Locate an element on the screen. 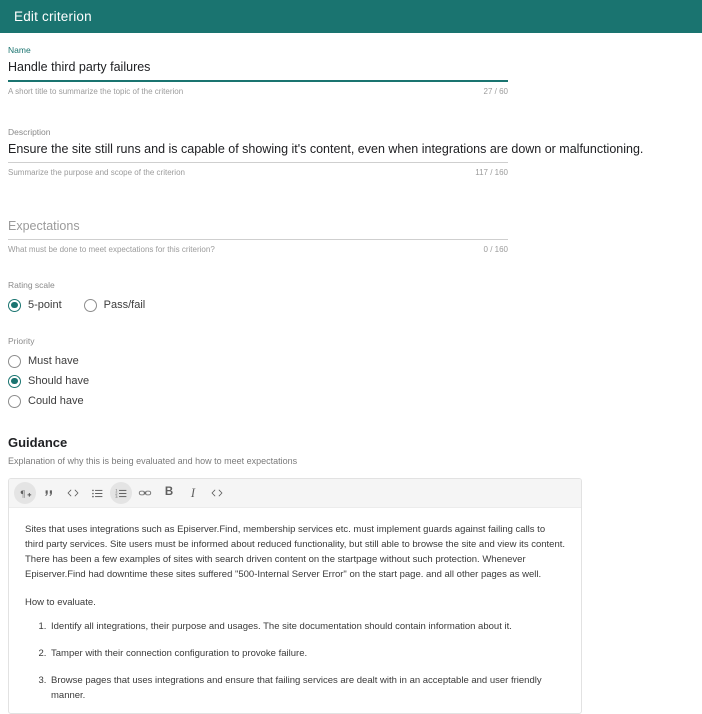 This screenshot has height=714, width=702. radio-priority-should-have: Should have is located at coordinates (351, 381).